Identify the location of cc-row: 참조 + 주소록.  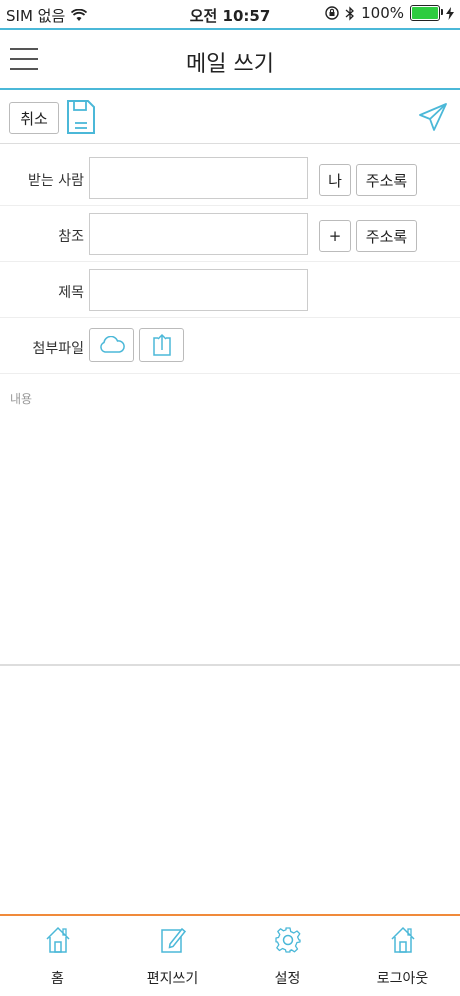
(230, 234).